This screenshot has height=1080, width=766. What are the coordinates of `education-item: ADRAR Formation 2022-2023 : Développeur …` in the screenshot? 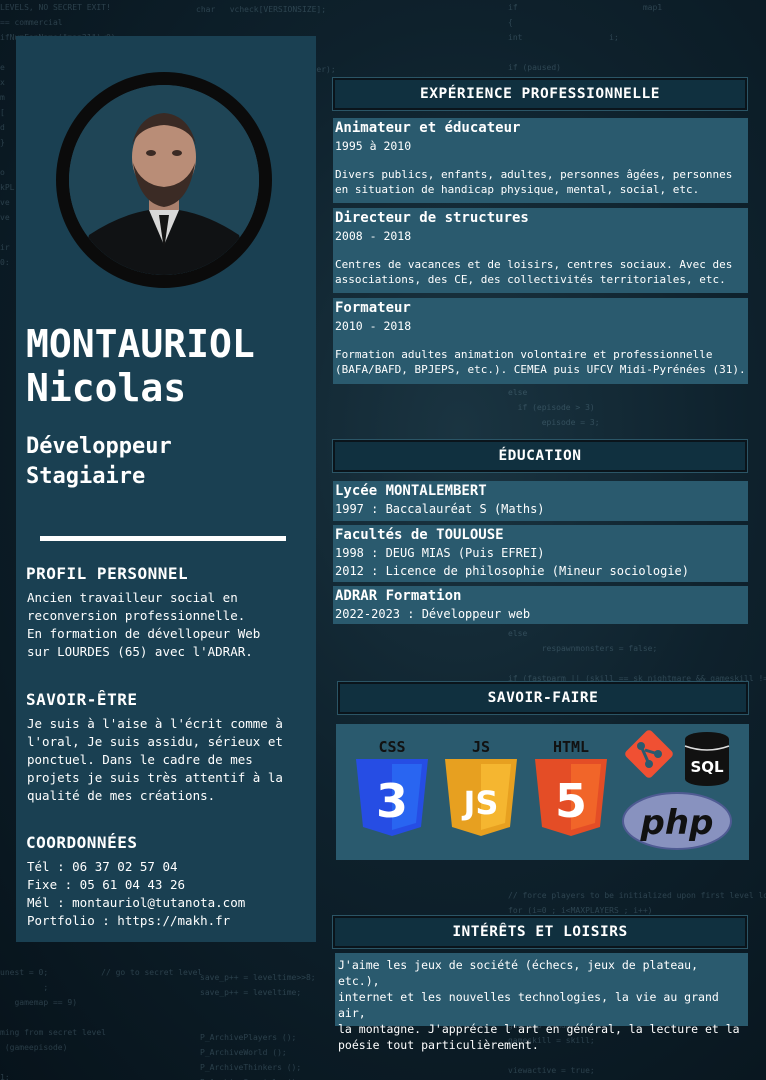 It's located at (540, 605).